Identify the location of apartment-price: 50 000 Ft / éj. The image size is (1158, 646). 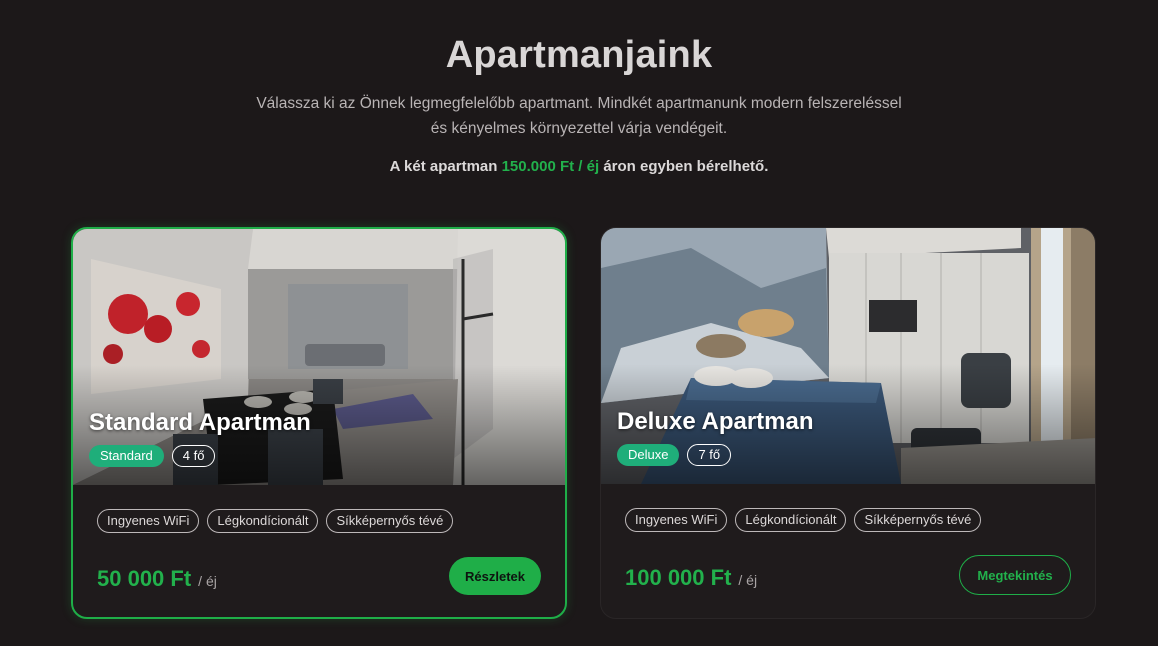
(157, 579).